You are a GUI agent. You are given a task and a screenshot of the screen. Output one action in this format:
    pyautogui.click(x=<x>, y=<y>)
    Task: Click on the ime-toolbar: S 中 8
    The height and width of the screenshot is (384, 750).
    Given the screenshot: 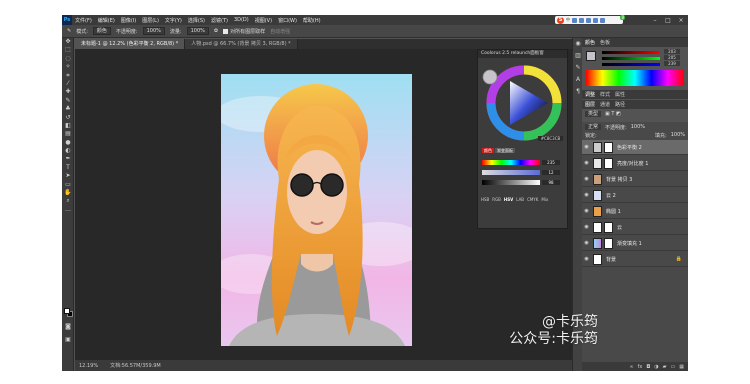 What is the action you would take?
    pyautogui.click(x=590, y=19)
    